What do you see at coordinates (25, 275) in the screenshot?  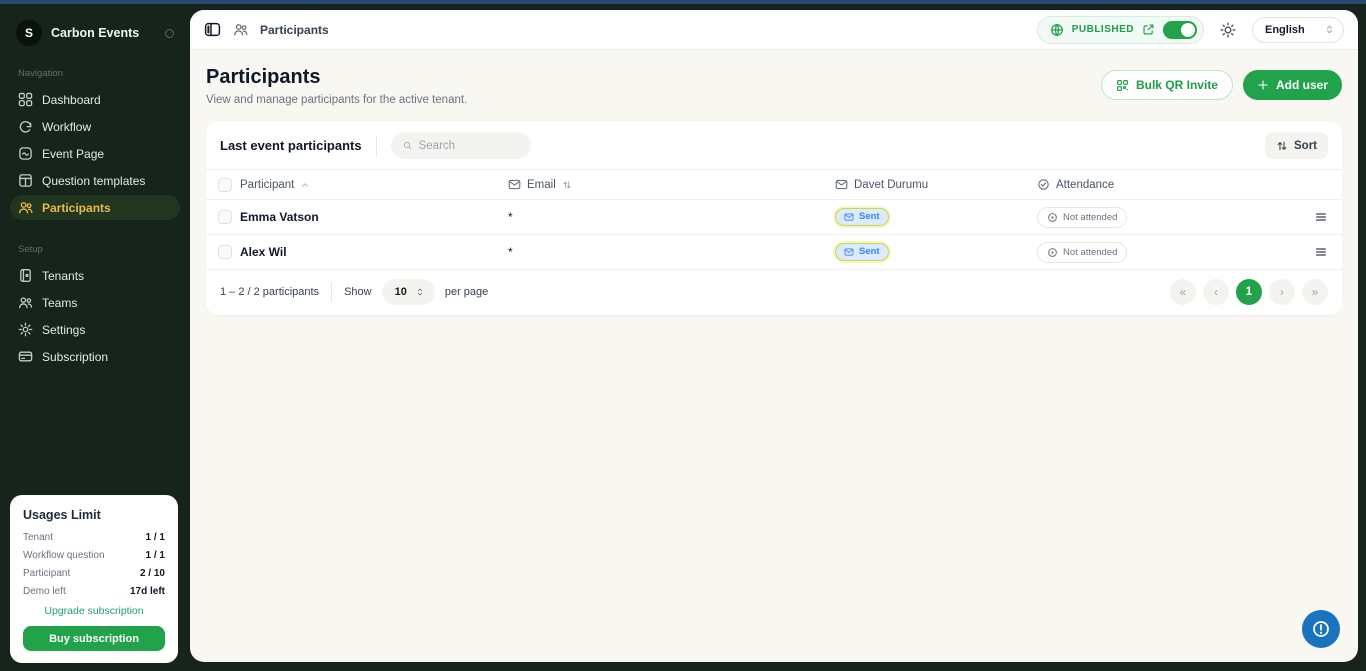 I see `tenants-icon` at bounding box center [25, 275].